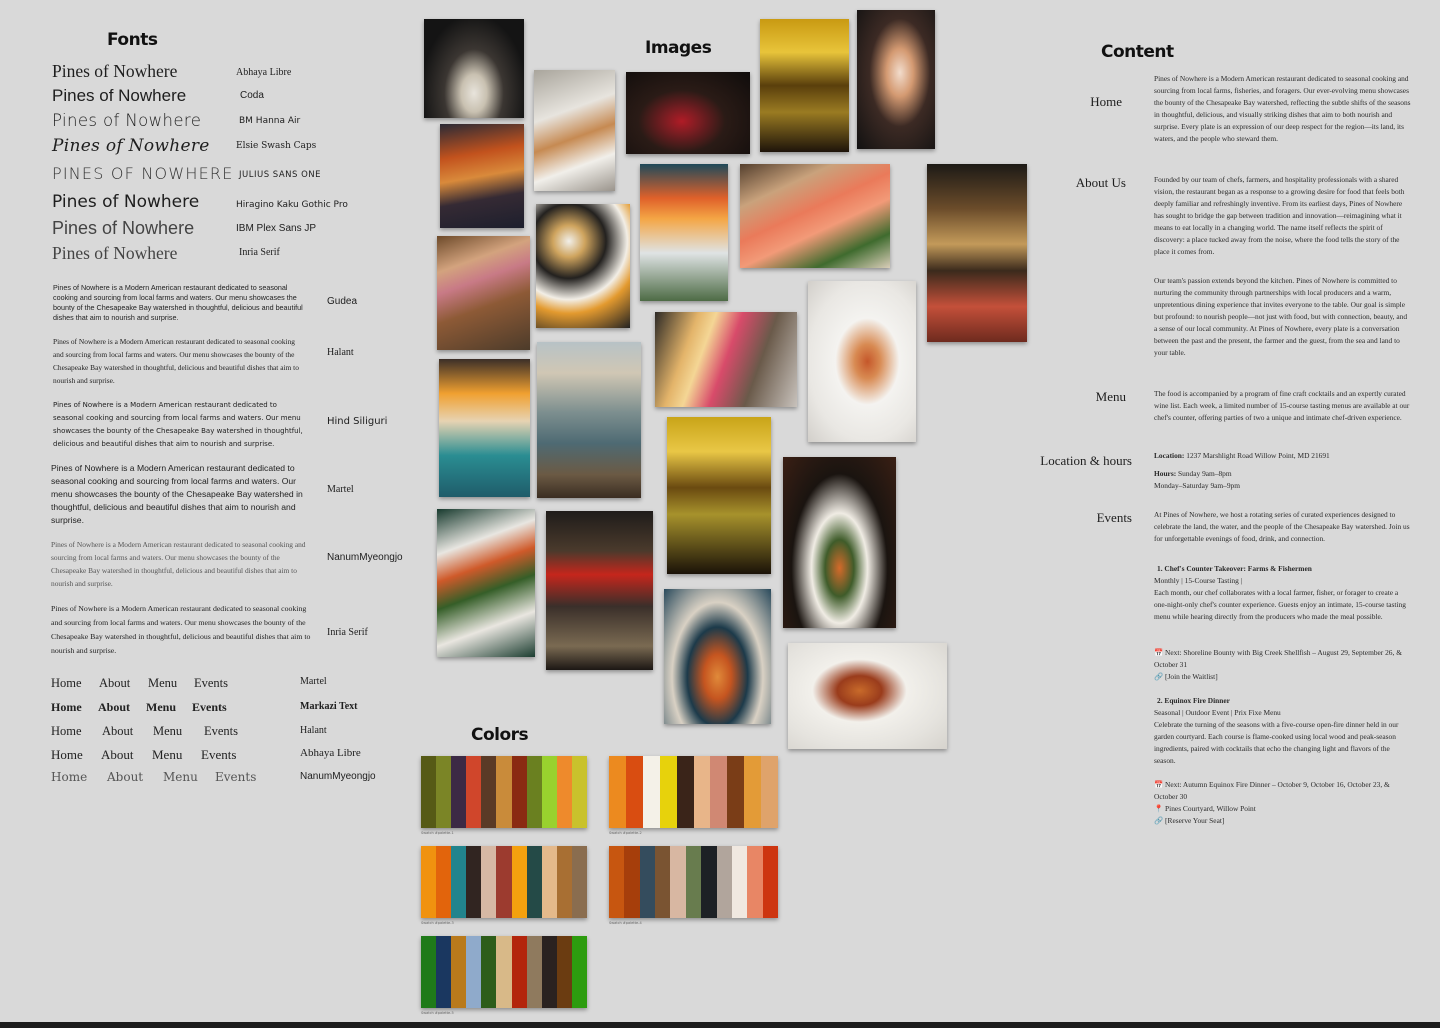 Image resolution: width=1440 pixels, height=1028 pixels. Describe the element at coordinates (717, 656) in the screenshot. I see `seafood-pasta-photo` at that location.